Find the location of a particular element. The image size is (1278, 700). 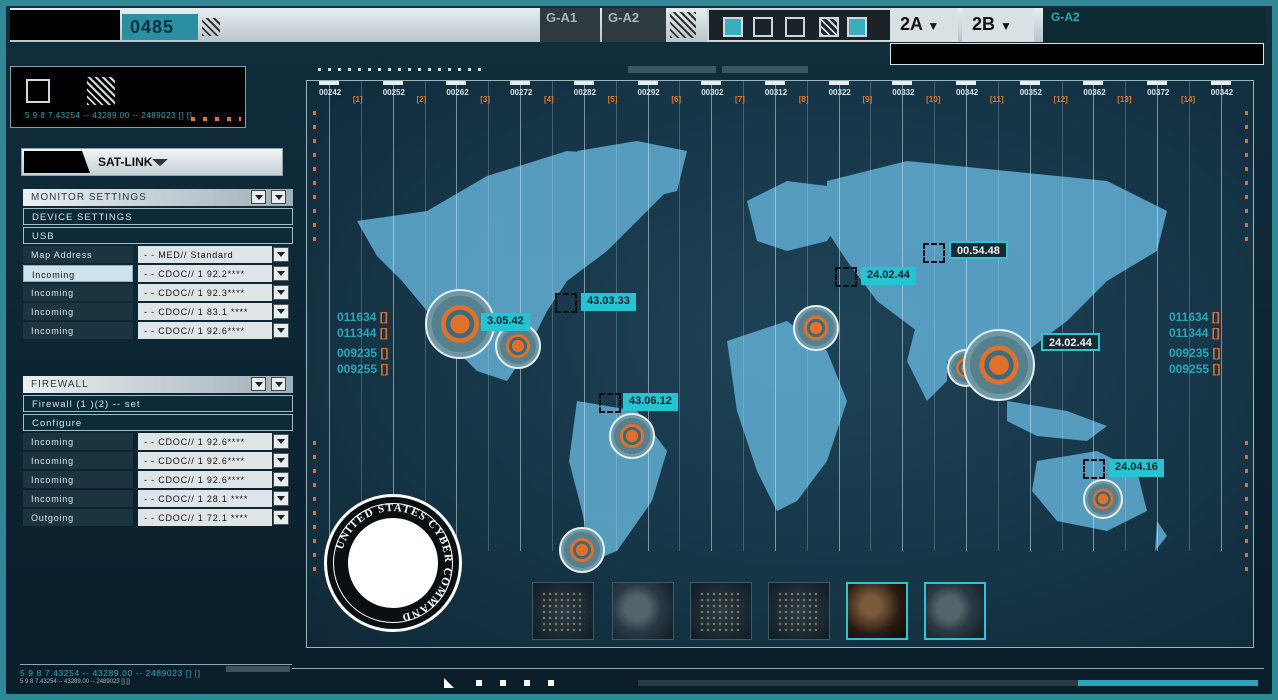

sub-tick-label: [1] is located at coordinates (357, 99).